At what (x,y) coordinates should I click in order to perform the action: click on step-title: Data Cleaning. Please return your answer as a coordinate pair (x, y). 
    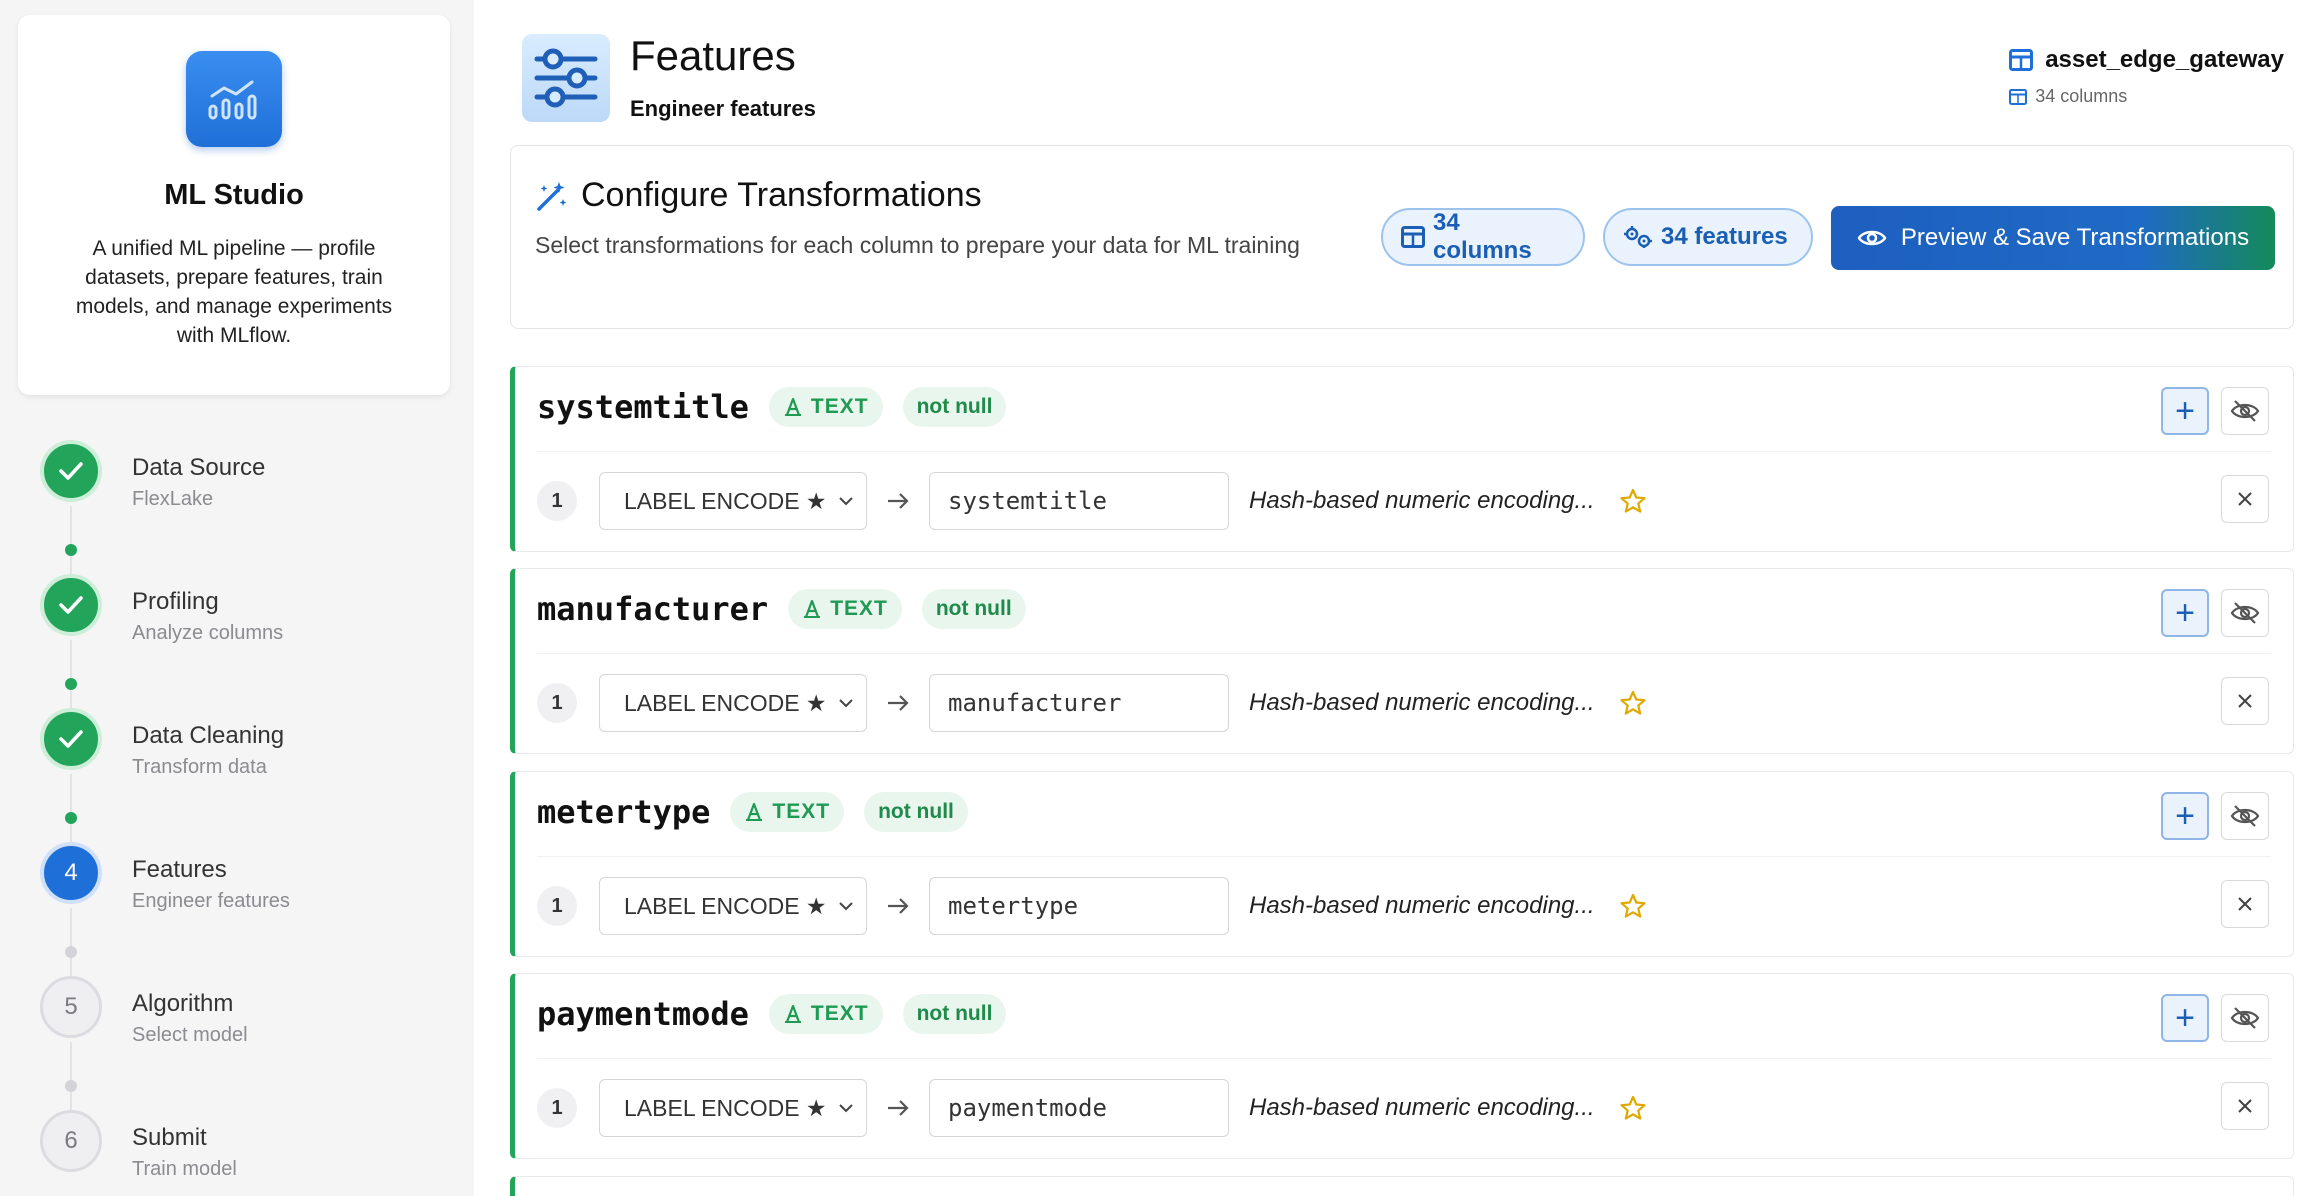
    Looking at the image, I should click on (208, 735).